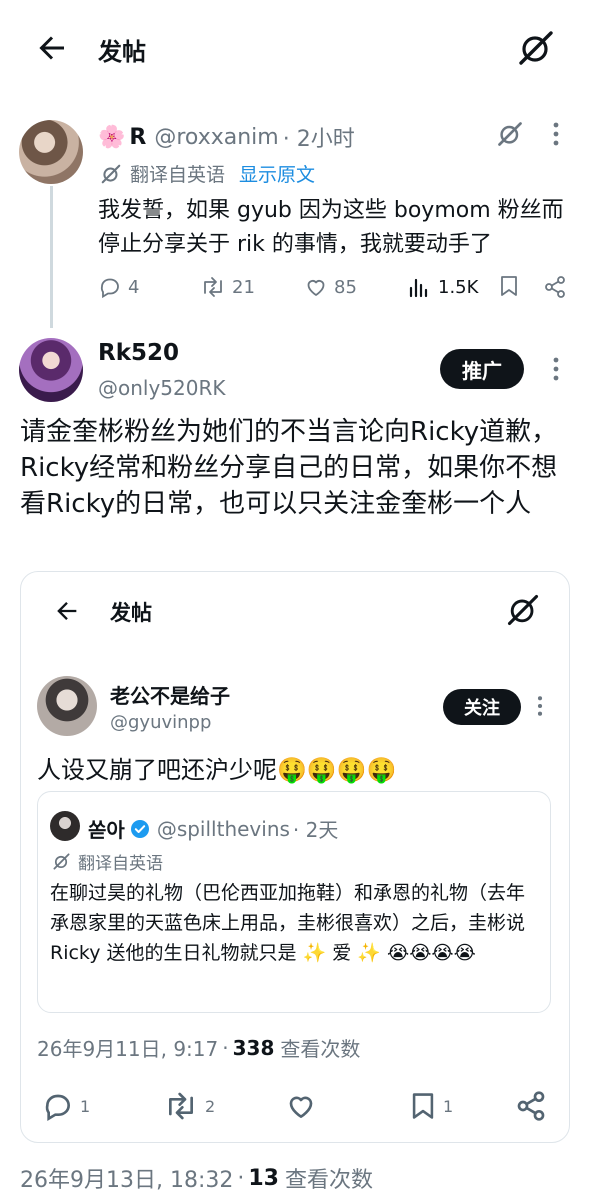 This screenshot has height=1199, width=589. What do you see at coordinates (418, 288) in the screenshot?
I see `bar-chart-icon` at bounding box center [418, 288].